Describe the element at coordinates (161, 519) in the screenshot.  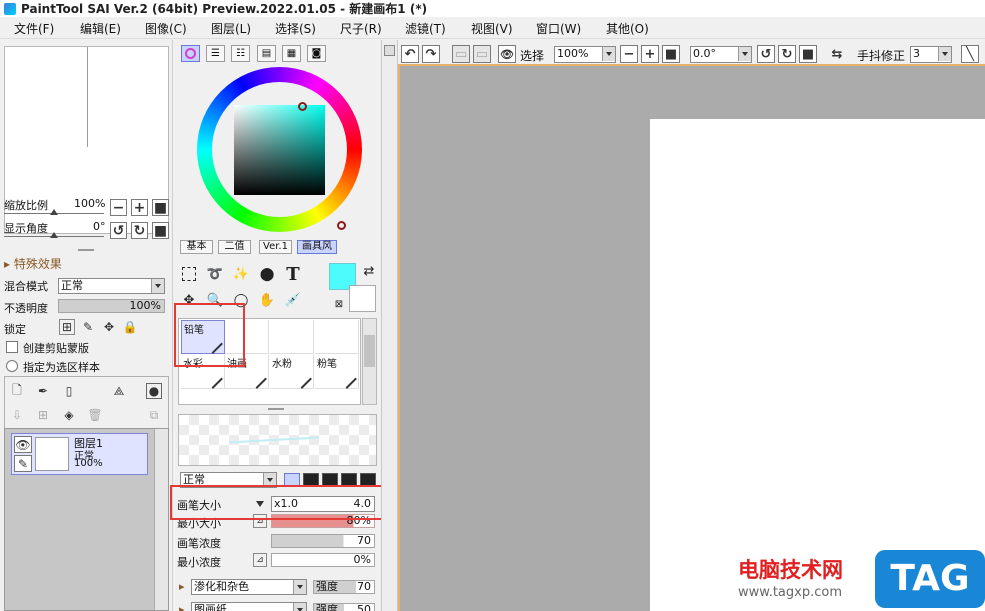
I see `layer-scrollbar` at that location.